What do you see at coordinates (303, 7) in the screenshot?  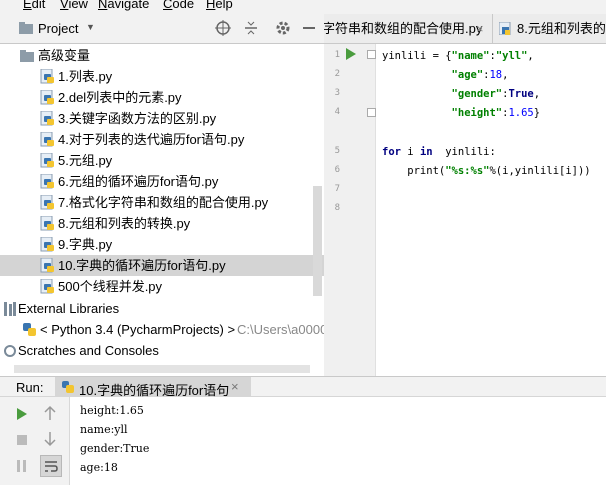 I see `menu-bar: Edit View Navigate Code Help` at bounding box center [303, 7].